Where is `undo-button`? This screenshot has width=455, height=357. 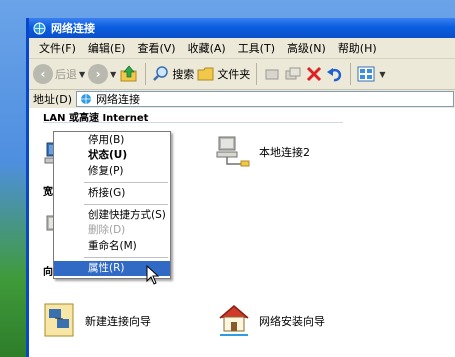 undo-button is located at coordinates (335, 74).